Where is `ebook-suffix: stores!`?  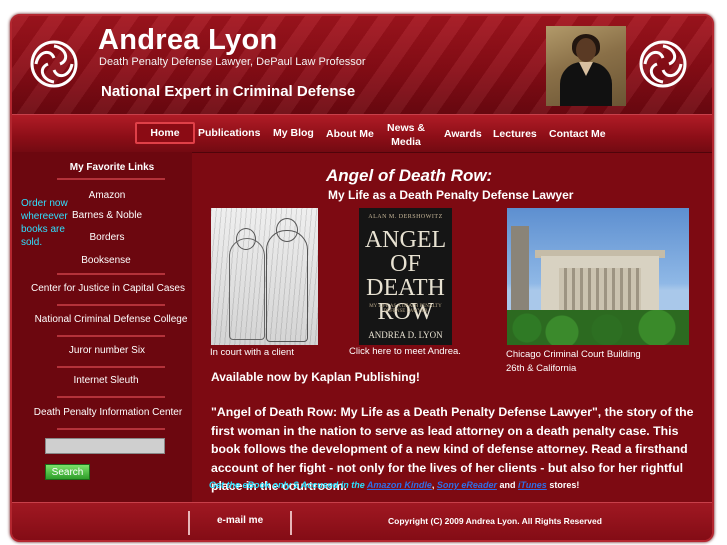 ebook-suffix: stores! is located at coordinates (563, 485).